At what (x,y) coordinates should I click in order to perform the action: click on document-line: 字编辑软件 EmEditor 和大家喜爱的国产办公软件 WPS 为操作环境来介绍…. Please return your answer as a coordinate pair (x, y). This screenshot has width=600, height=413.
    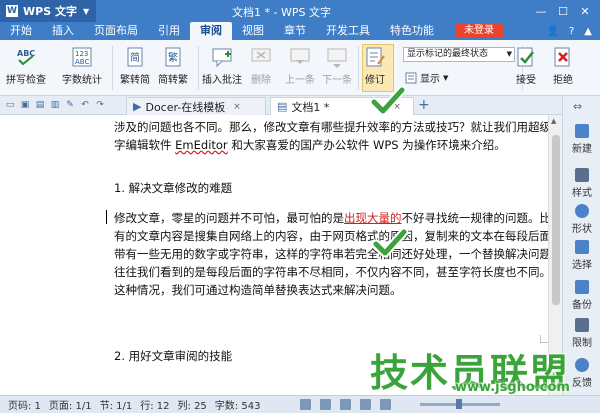
    Looking at the image, I should click on (310, 145).